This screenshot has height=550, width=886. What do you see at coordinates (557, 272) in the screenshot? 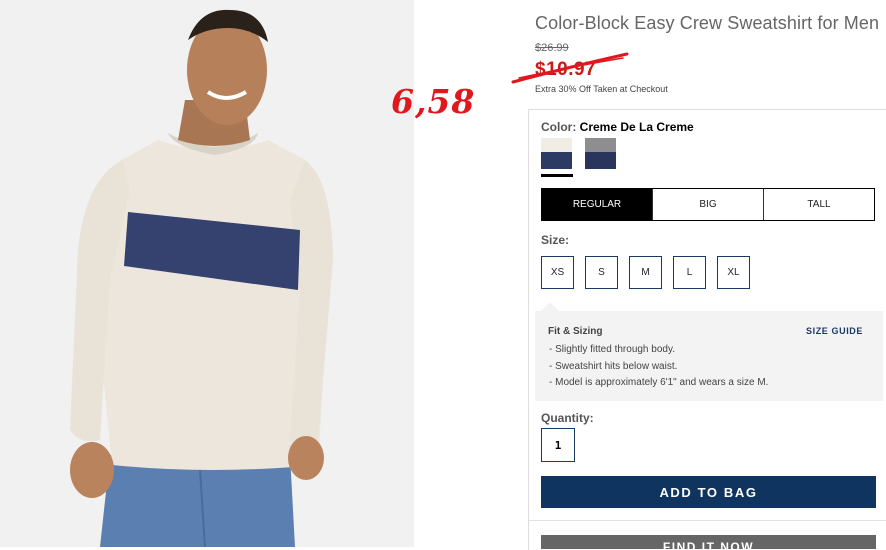
I see `size-option-xs: XS` at bounding box center [557, 272].